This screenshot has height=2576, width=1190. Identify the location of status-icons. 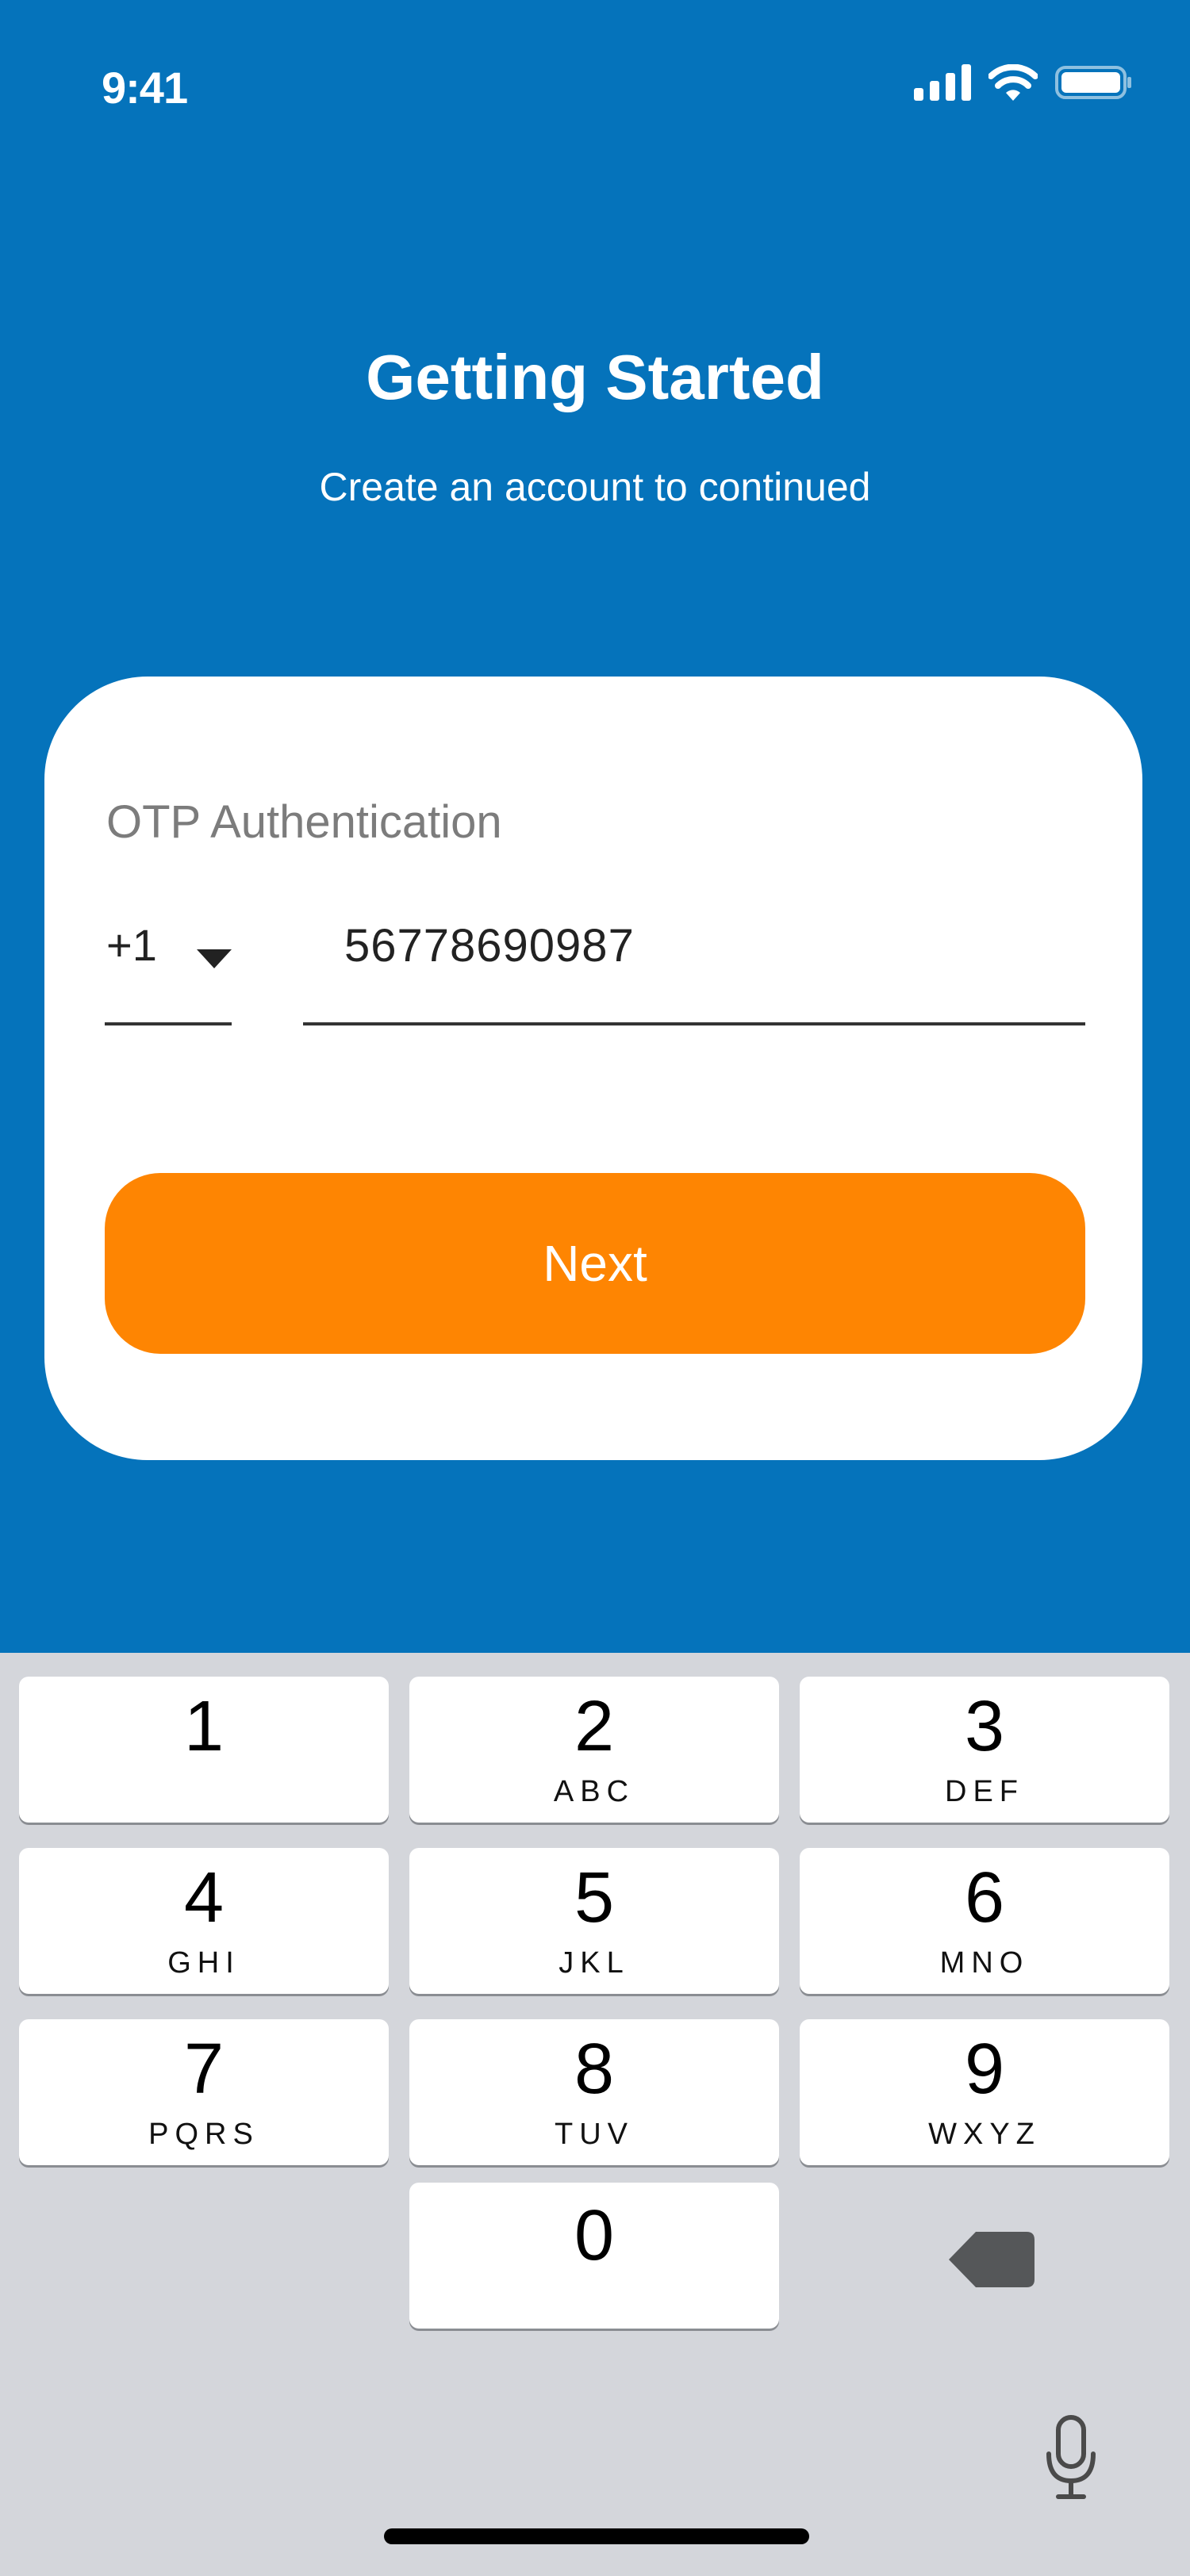
(1023, 82).